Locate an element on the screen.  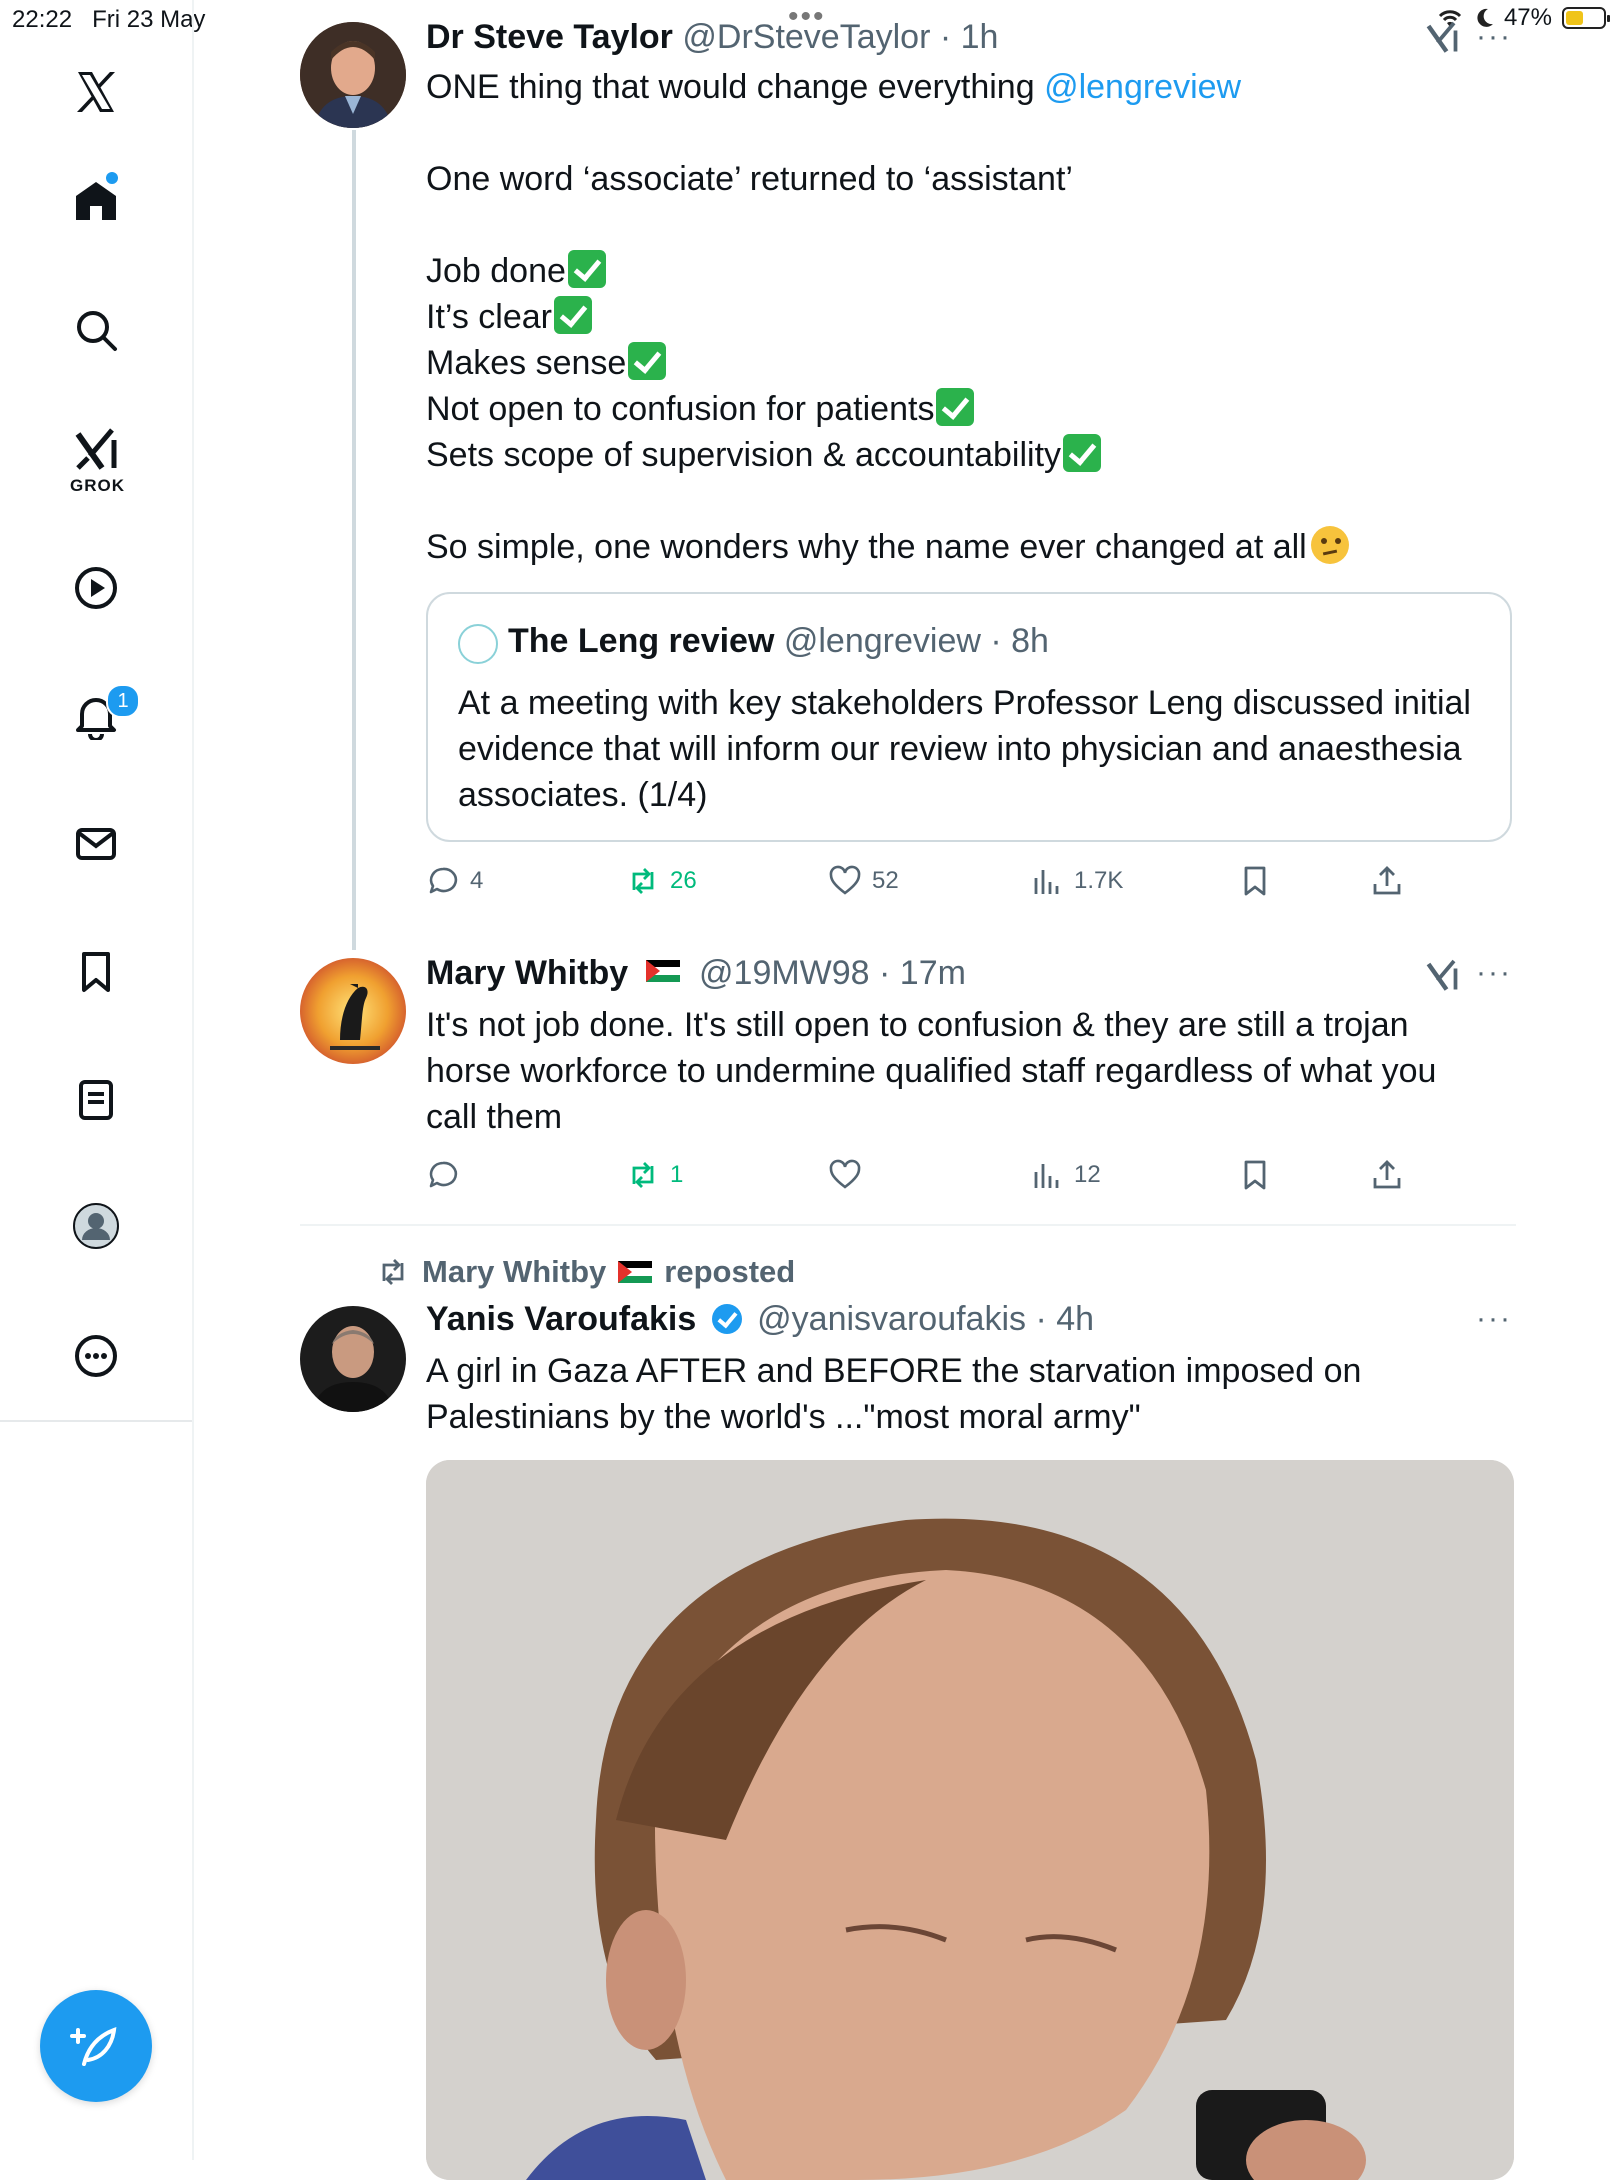
sidebar-nav: GROK 1 is located at coordinates (97, 1080).